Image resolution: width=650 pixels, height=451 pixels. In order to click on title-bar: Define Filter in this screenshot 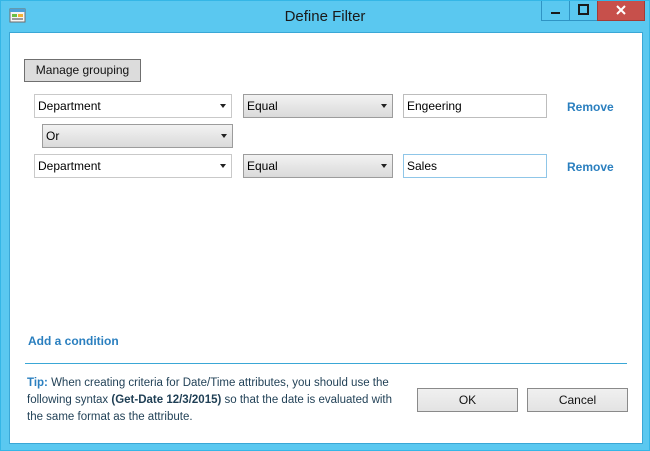, I will do `click(325, 16)`.